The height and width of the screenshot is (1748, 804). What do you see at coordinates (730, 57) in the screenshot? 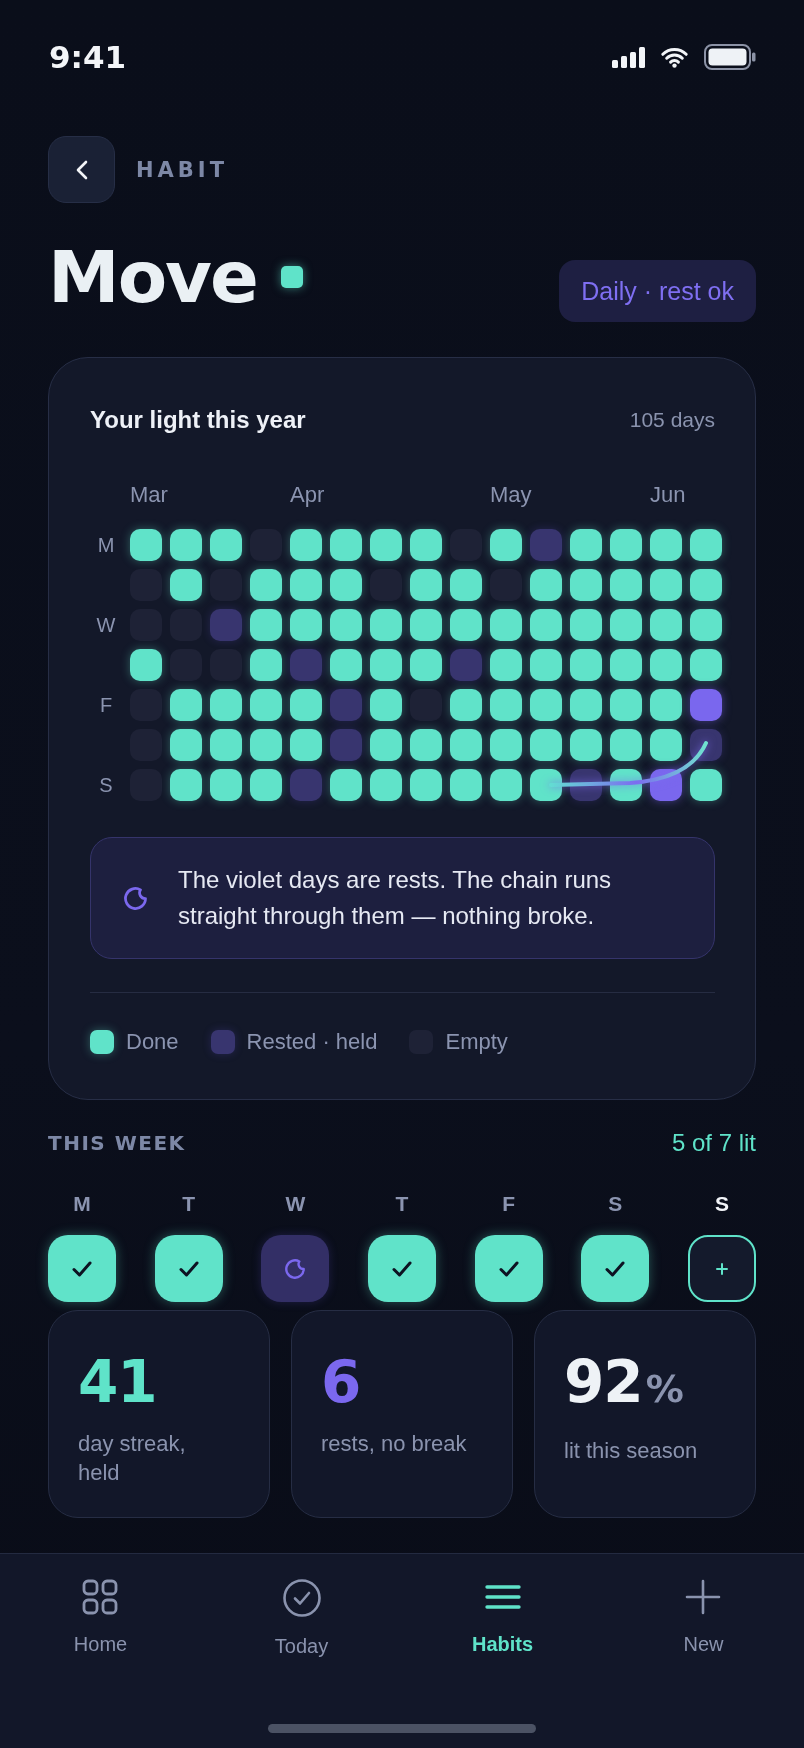
I see `battery-icon` at bounding box center [730, 57].